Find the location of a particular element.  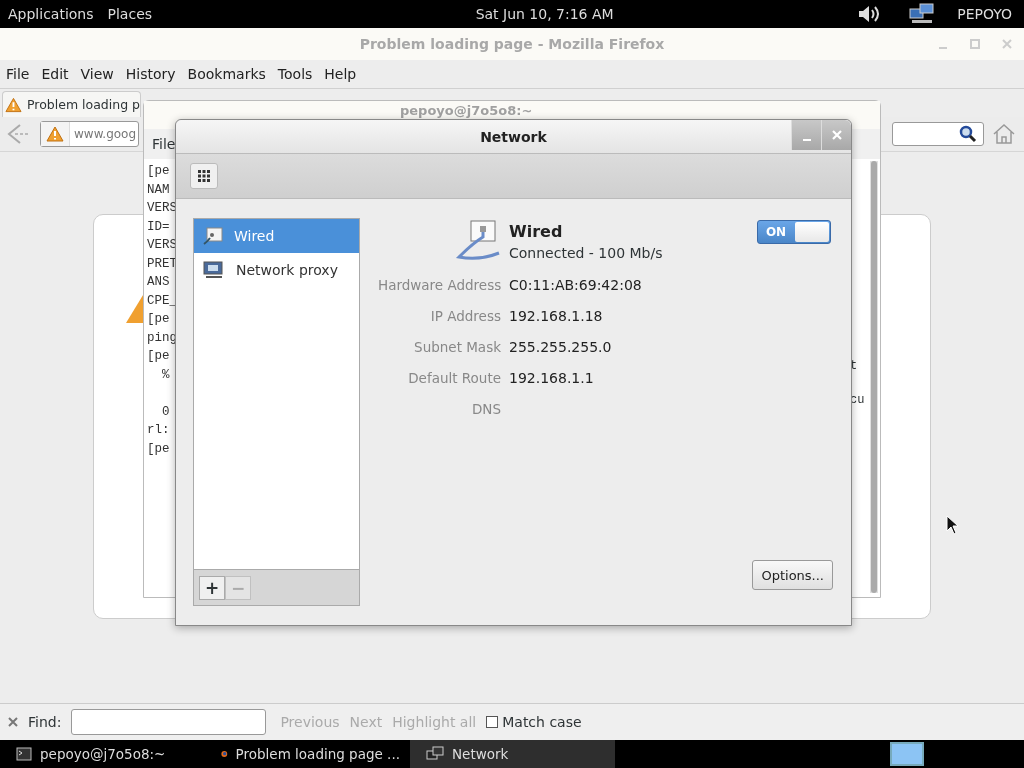

home-icon is located at coordinates (1004, 134).